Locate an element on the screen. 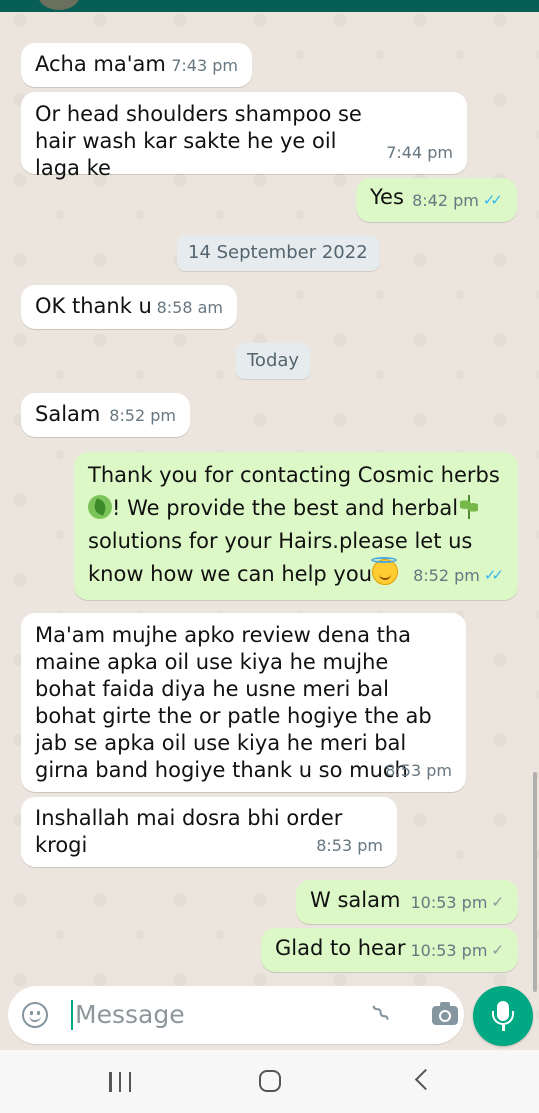  system-navigation-bar is located at coordinates (269, 1081).